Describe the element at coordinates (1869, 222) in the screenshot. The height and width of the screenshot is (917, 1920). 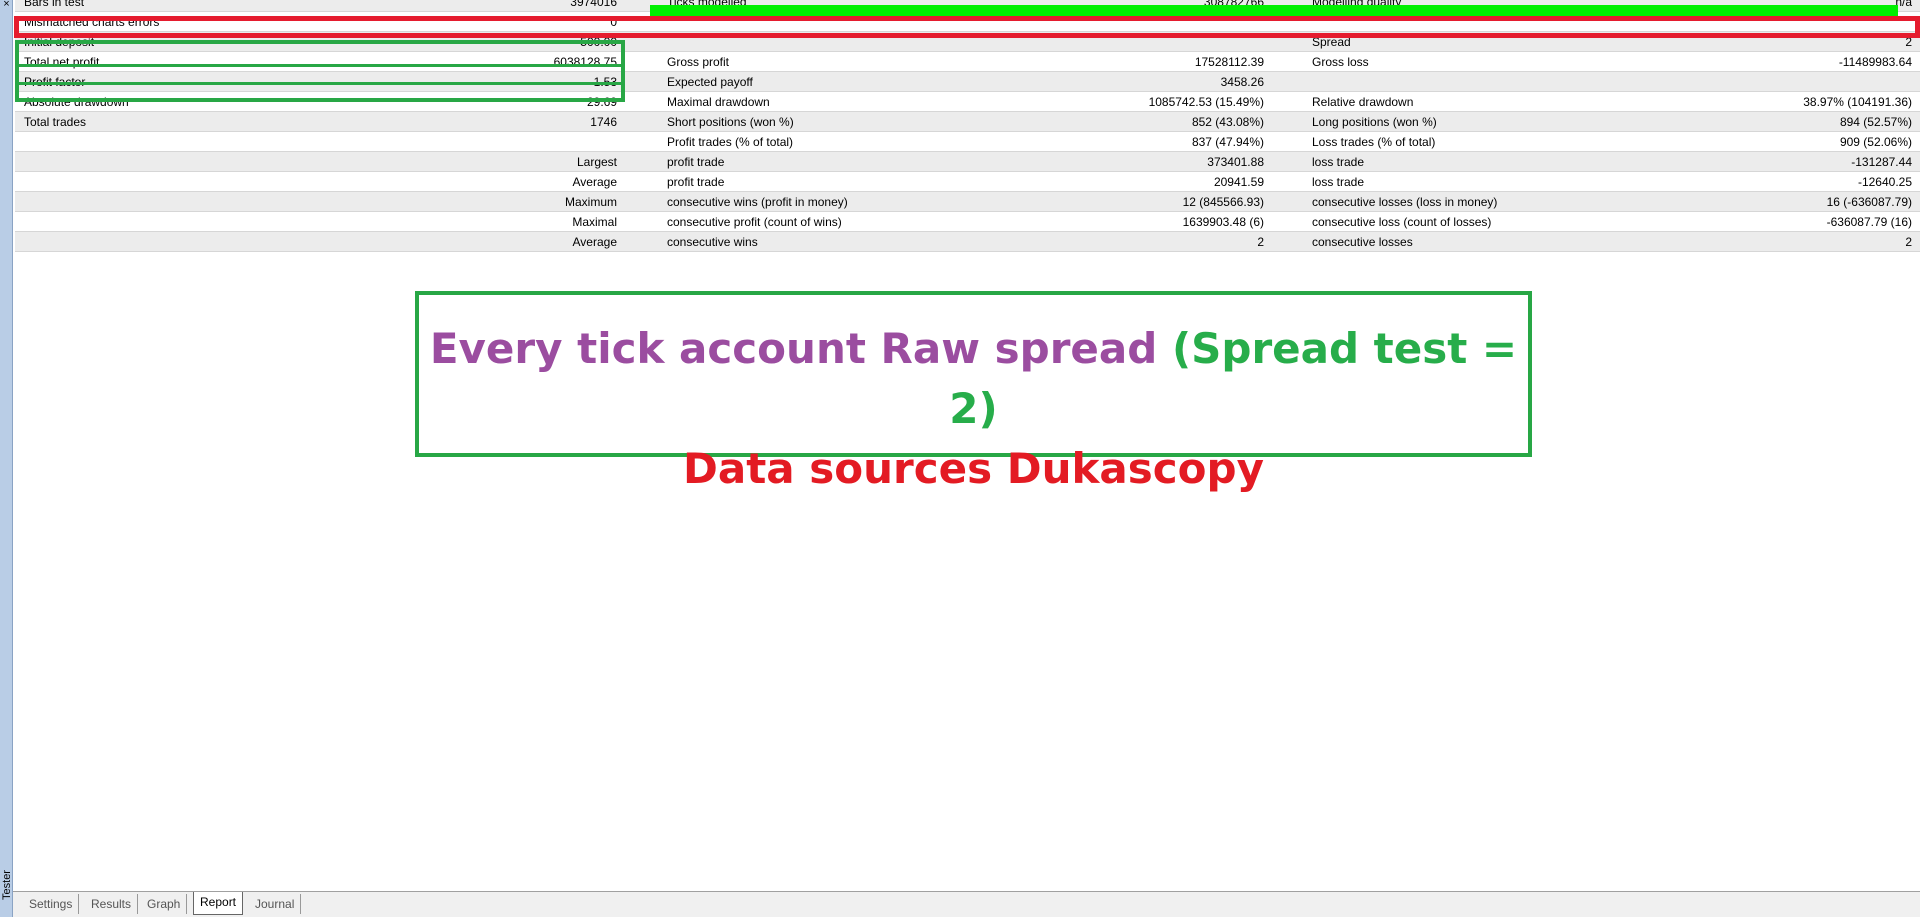
I see `row-value: -636087.79 (16)` at that location.